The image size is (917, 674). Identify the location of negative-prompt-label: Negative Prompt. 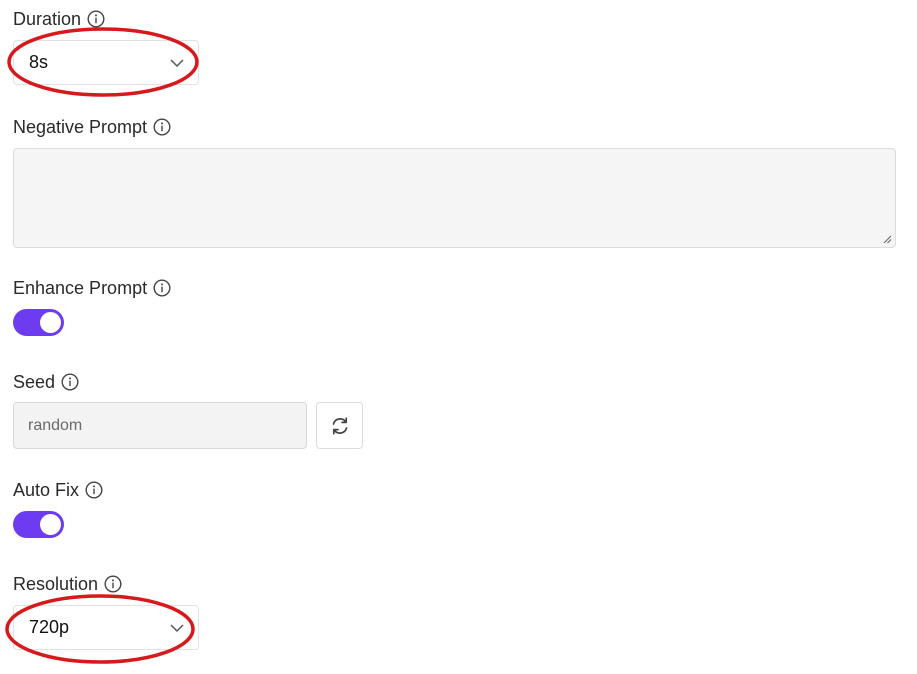
(80, 126).